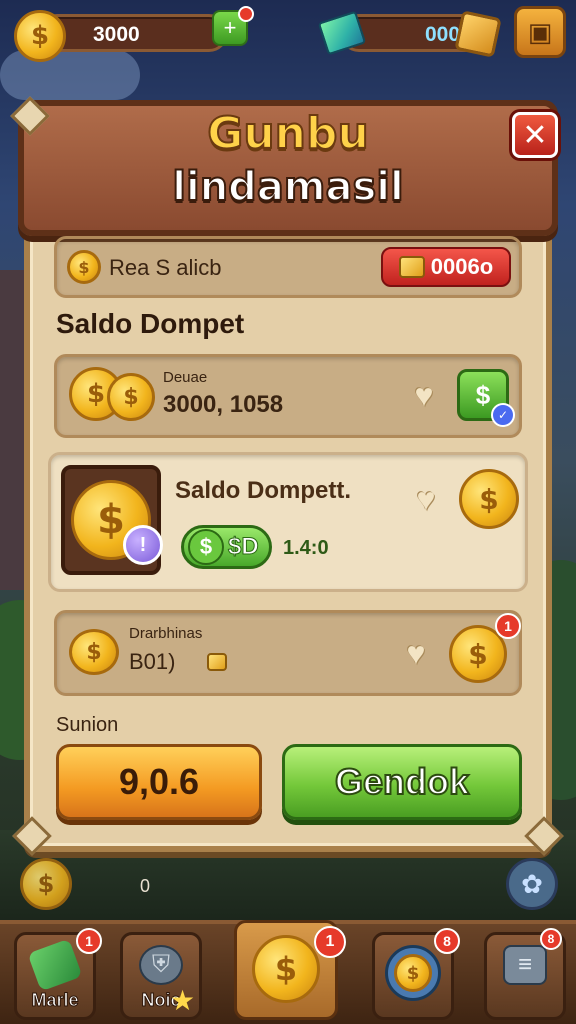 The image size is (576, 1024). I want to click on dollar-pill: $ $D, so click(226, 547).